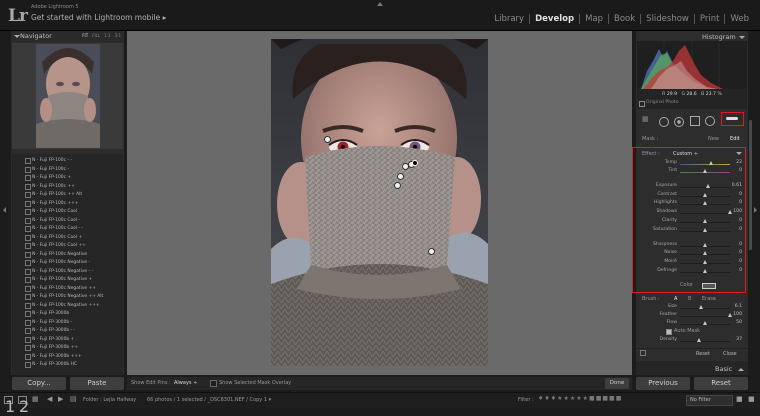 This screenshot has width=760, height=416. What do you see at coordinates (55, 246) in the screenshot?
I see `preset-item: N - Fuji FP-100c Cool ++` at bounding box center [55, 246].